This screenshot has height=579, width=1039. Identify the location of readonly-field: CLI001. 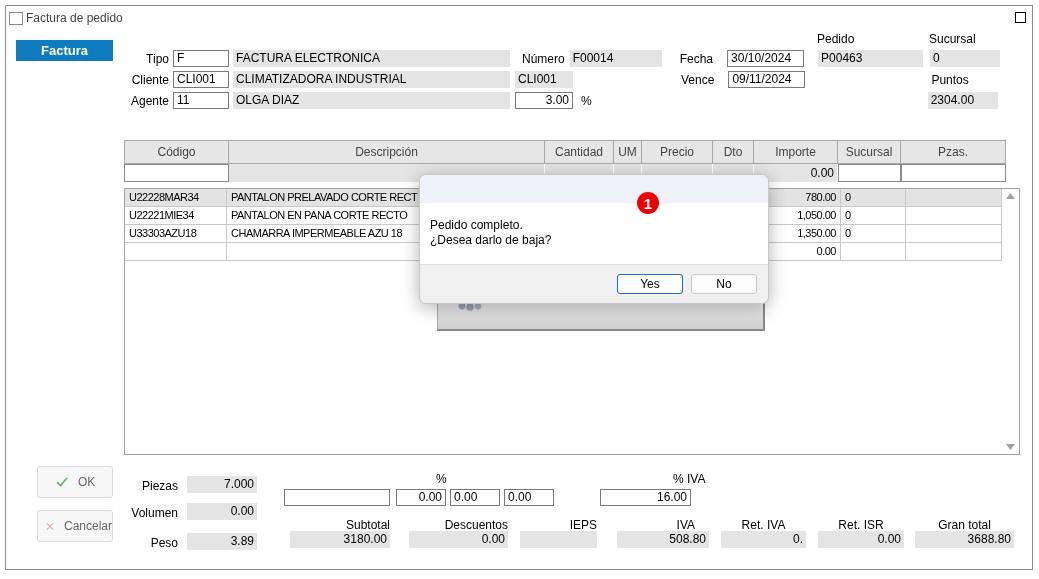
(544, 79).